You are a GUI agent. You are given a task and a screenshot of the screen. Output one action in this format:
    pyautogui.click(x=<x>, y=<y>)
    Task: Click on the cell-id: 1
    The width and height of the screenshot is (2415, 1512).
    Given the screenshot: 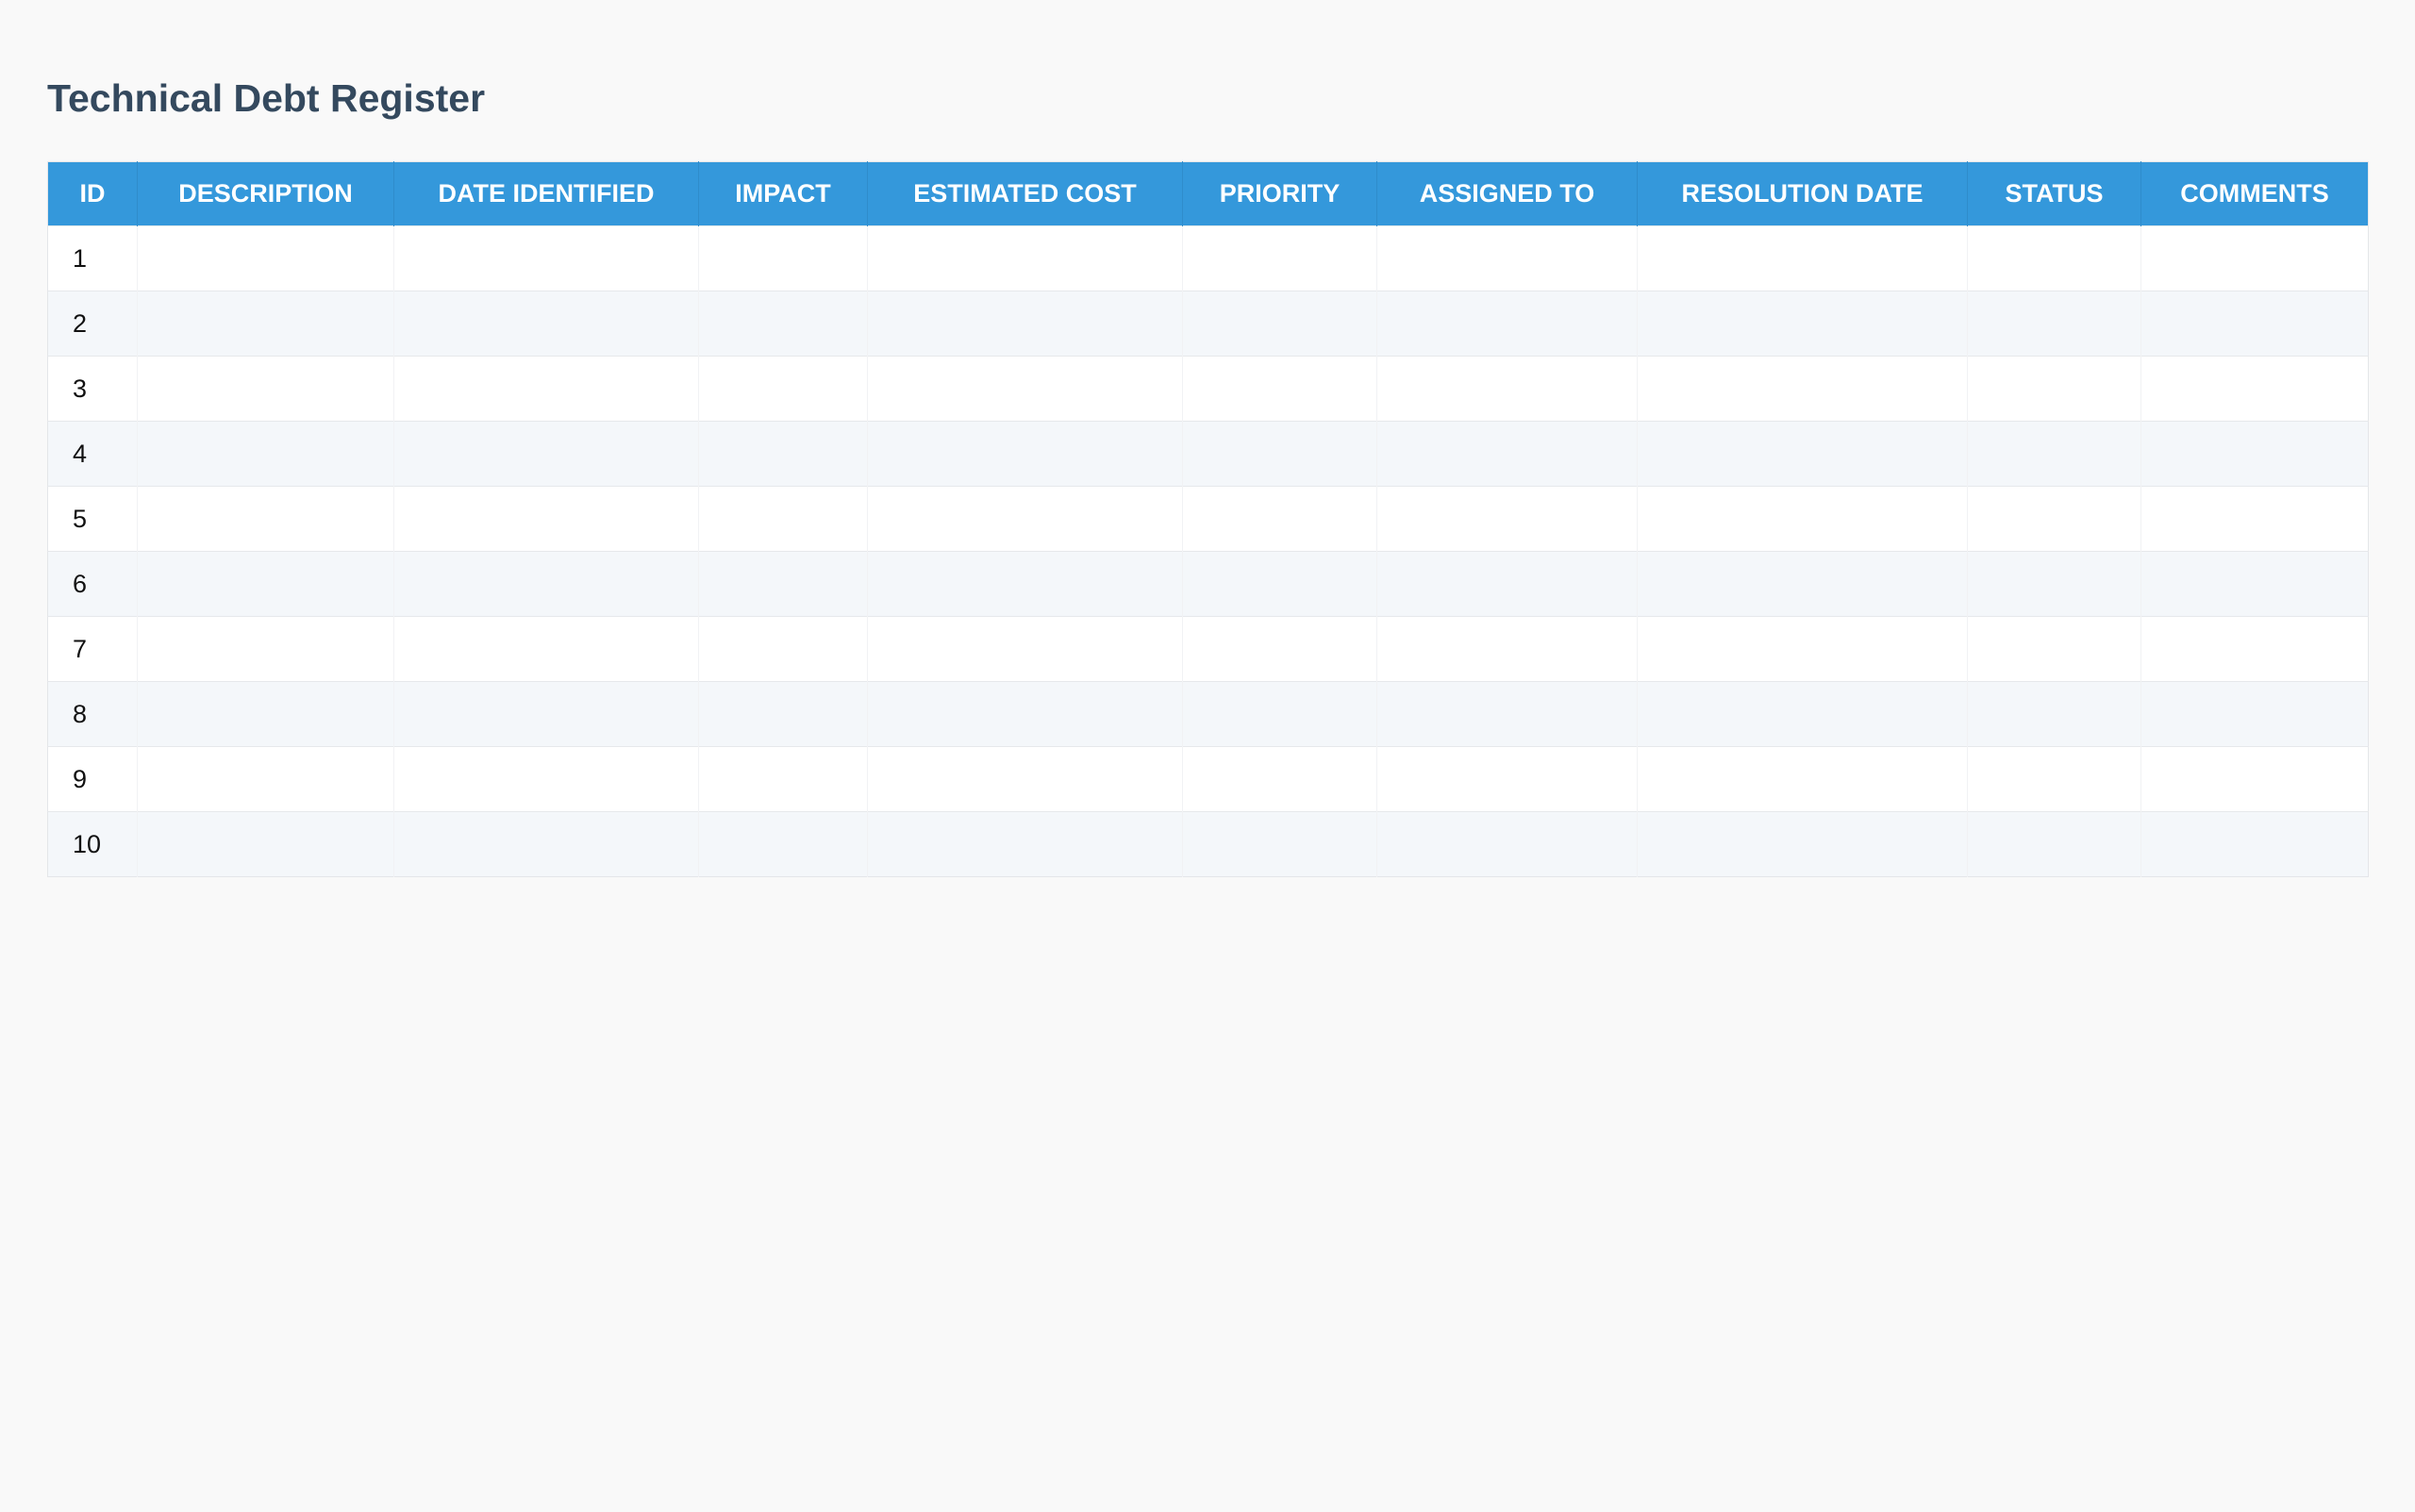 What is the action you would take?
    pyautogui.click(x=92, y=258)
    